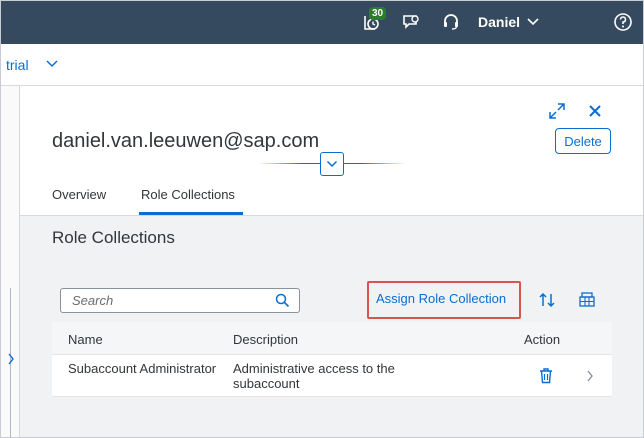 Image resolution: width=644 pixels, height=438 pixels. Describe the element at coordinates (180, 300) in the screenshot. I see `search-input: Search` at that location.